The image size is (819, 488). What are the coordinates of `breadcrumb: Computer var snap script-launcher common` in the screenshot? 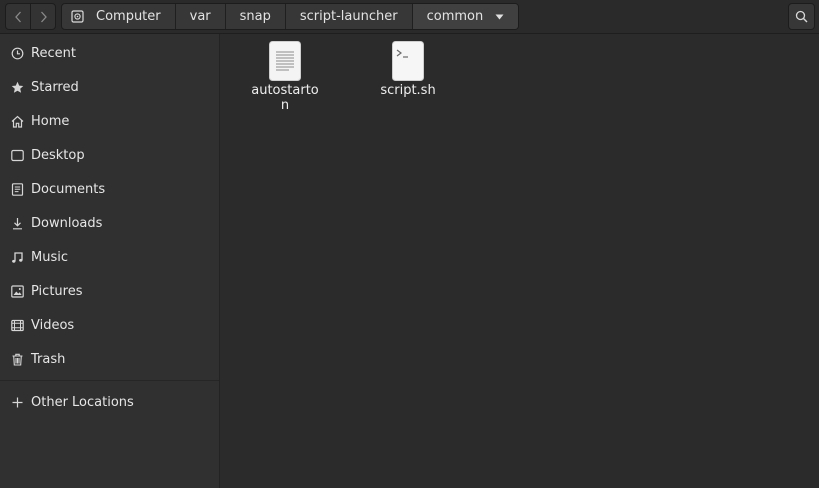 It's located at (290, 16).